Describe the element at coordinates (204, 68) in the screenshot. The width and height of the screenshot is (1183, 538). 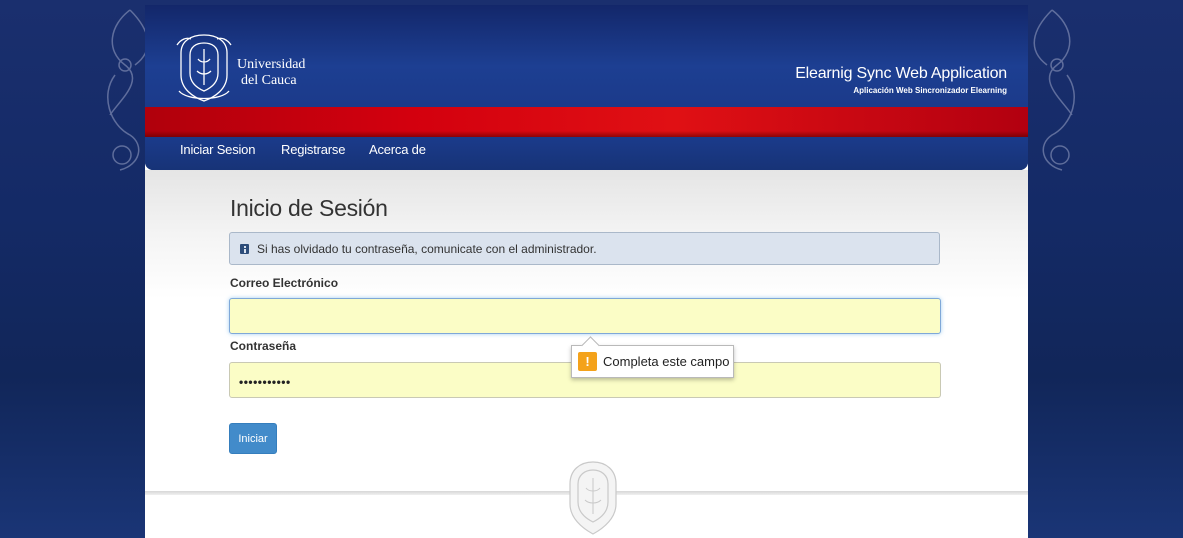
I see `university-seal-icon` at that location.